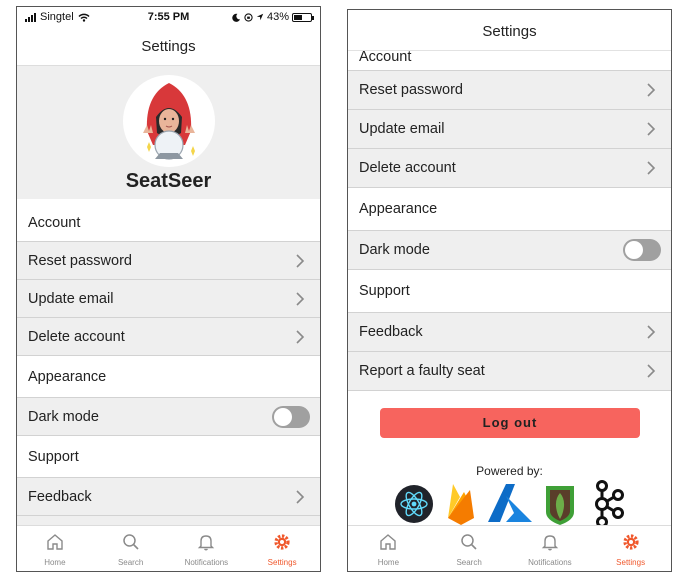  What do you see at coordinates (422, 371) in the screenshot?
I see `row-label: Report a faulty seat` at bounding box center [422, 371].